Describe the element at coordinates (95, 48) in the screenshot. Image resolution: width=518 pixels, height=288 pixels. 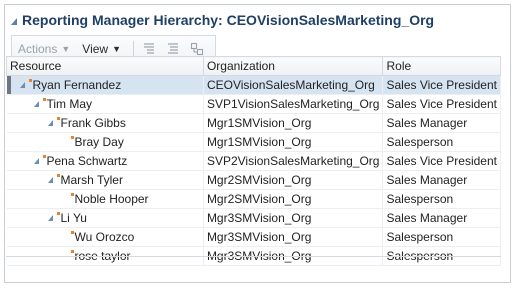
I see `view-label: View` at that location.